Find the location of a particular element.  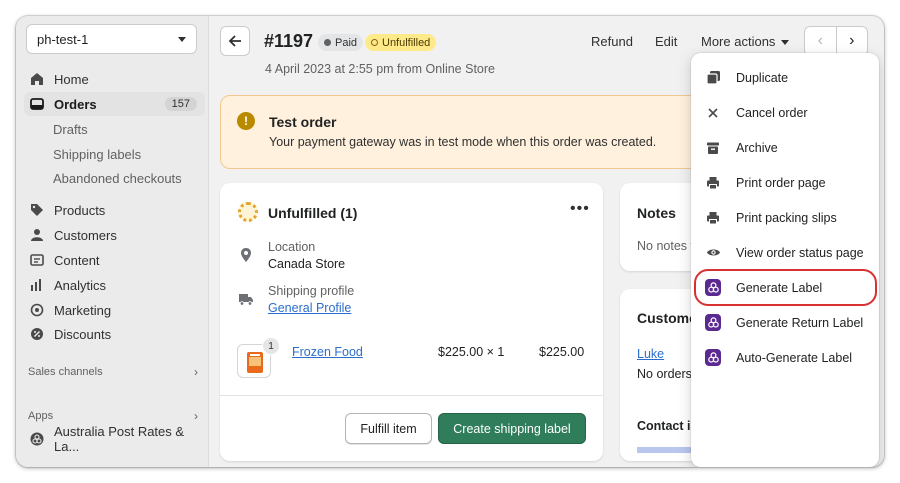

sidebar-item-label: Discounts is located at coordinates (83, 334).